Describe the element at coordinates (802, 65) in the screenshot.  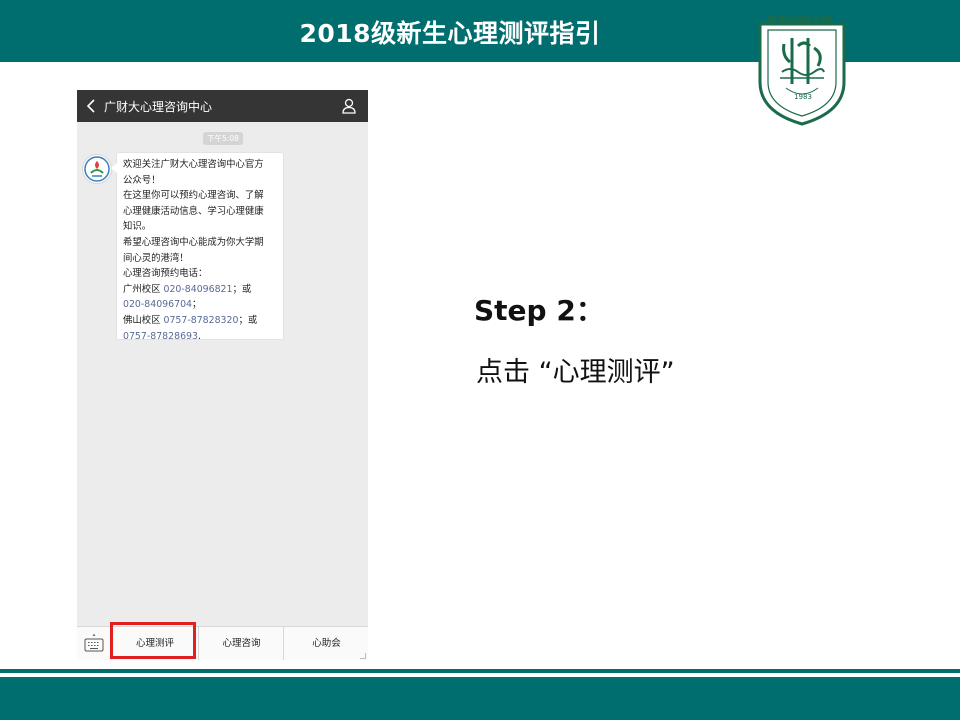
I see `university-logo: 廣東財經大學 1983` at that location.